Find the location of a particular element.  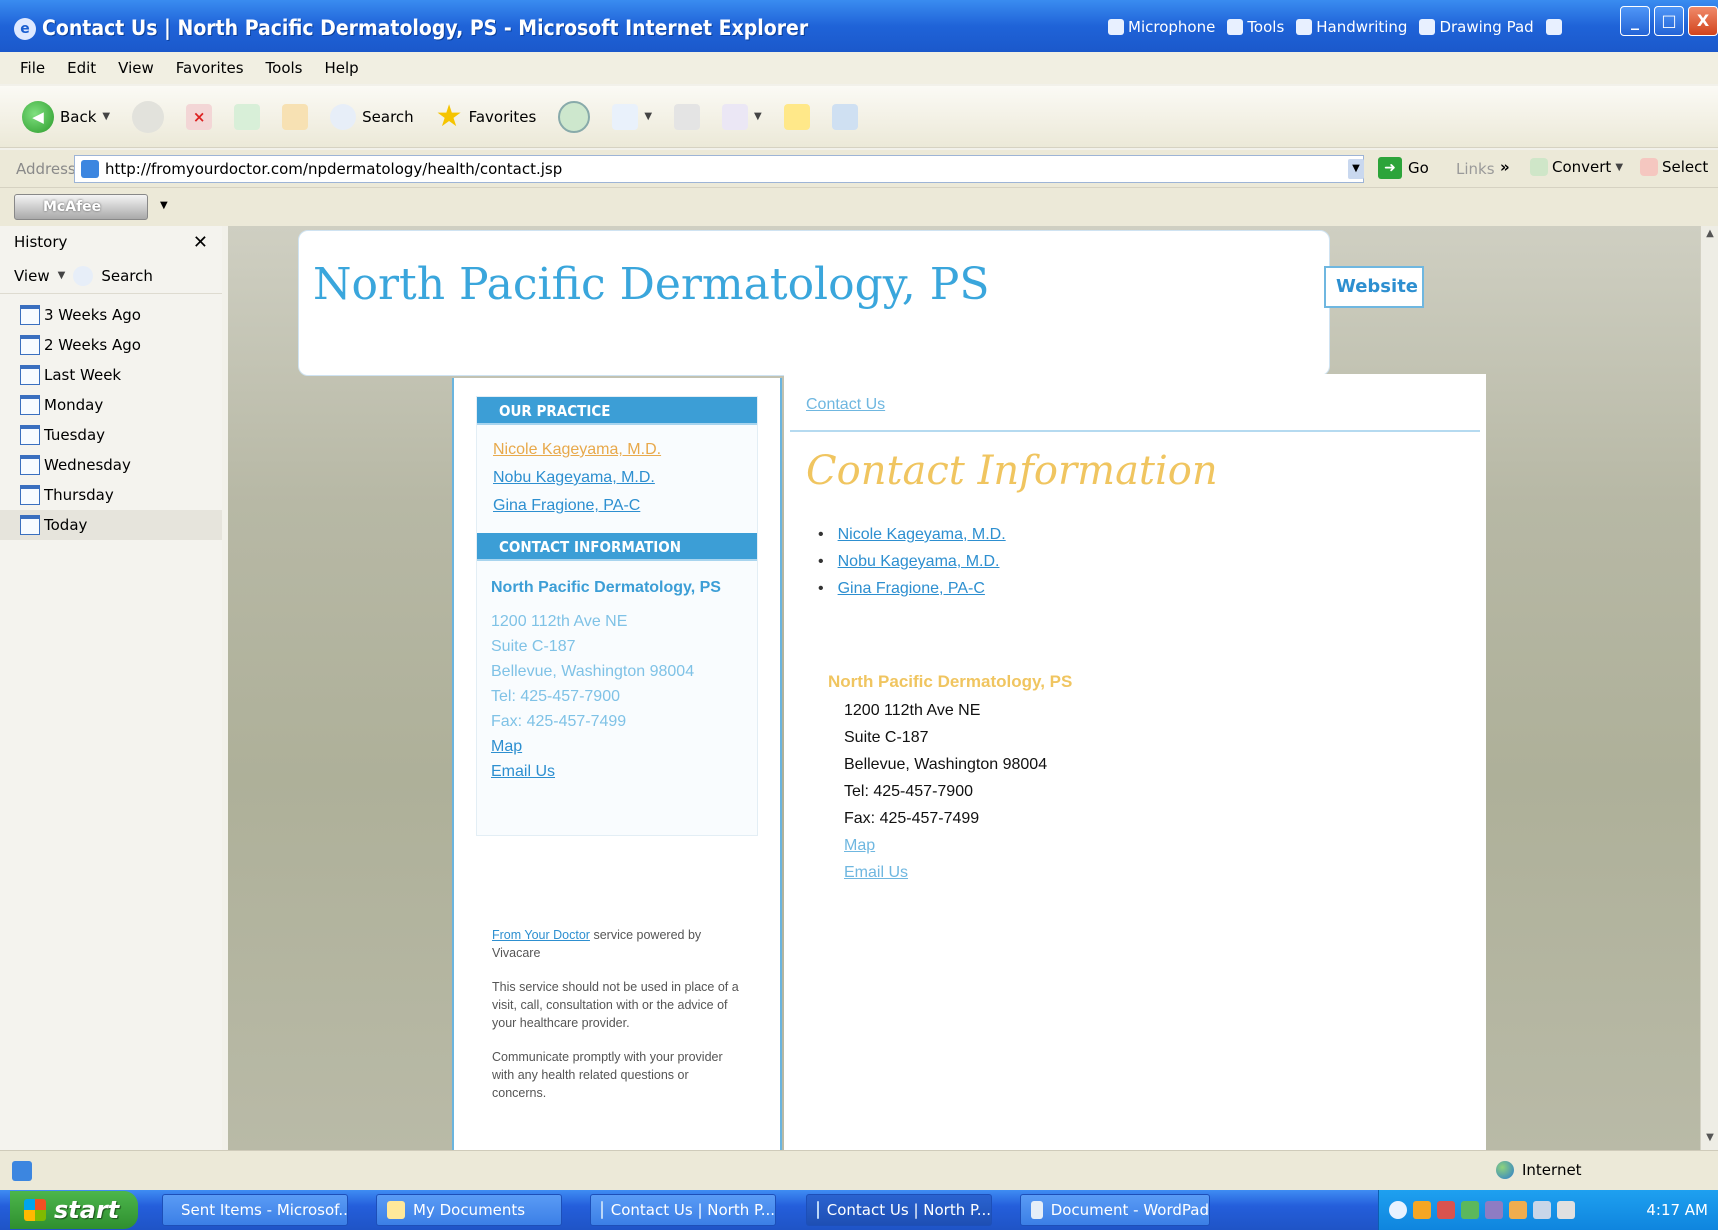

close-button: X is located at coordinates (1703, 21).